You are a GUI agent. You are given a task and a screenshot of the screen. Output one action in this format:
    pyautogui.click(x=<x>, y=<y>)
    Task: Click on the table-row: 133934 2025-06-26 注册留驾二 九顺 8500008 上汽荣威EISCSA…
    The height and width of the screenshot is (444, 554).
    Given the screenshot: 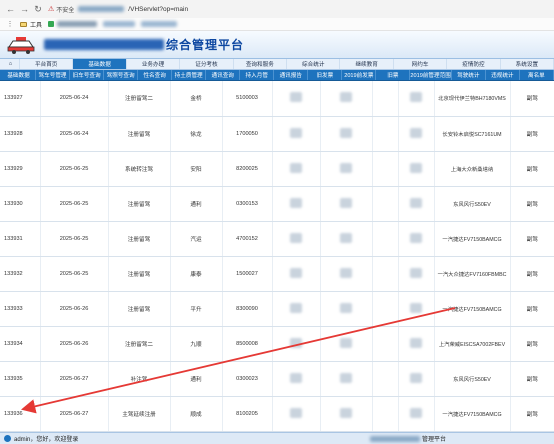 What is the action you would take?
    pyautogui.click(x=277, y=344)
    